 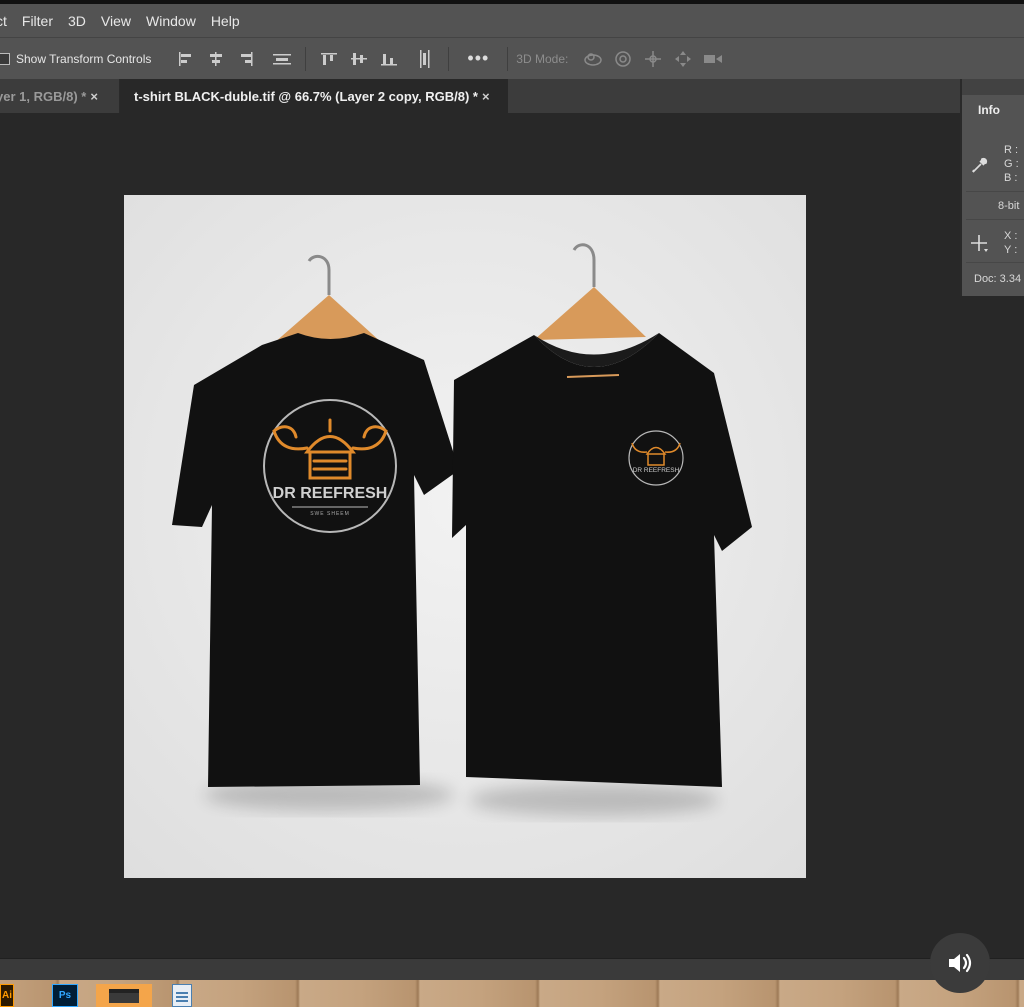 I want to click on options-bar: Show Transform Controls ••• 3D Mode:, so click(x=512, y=58).